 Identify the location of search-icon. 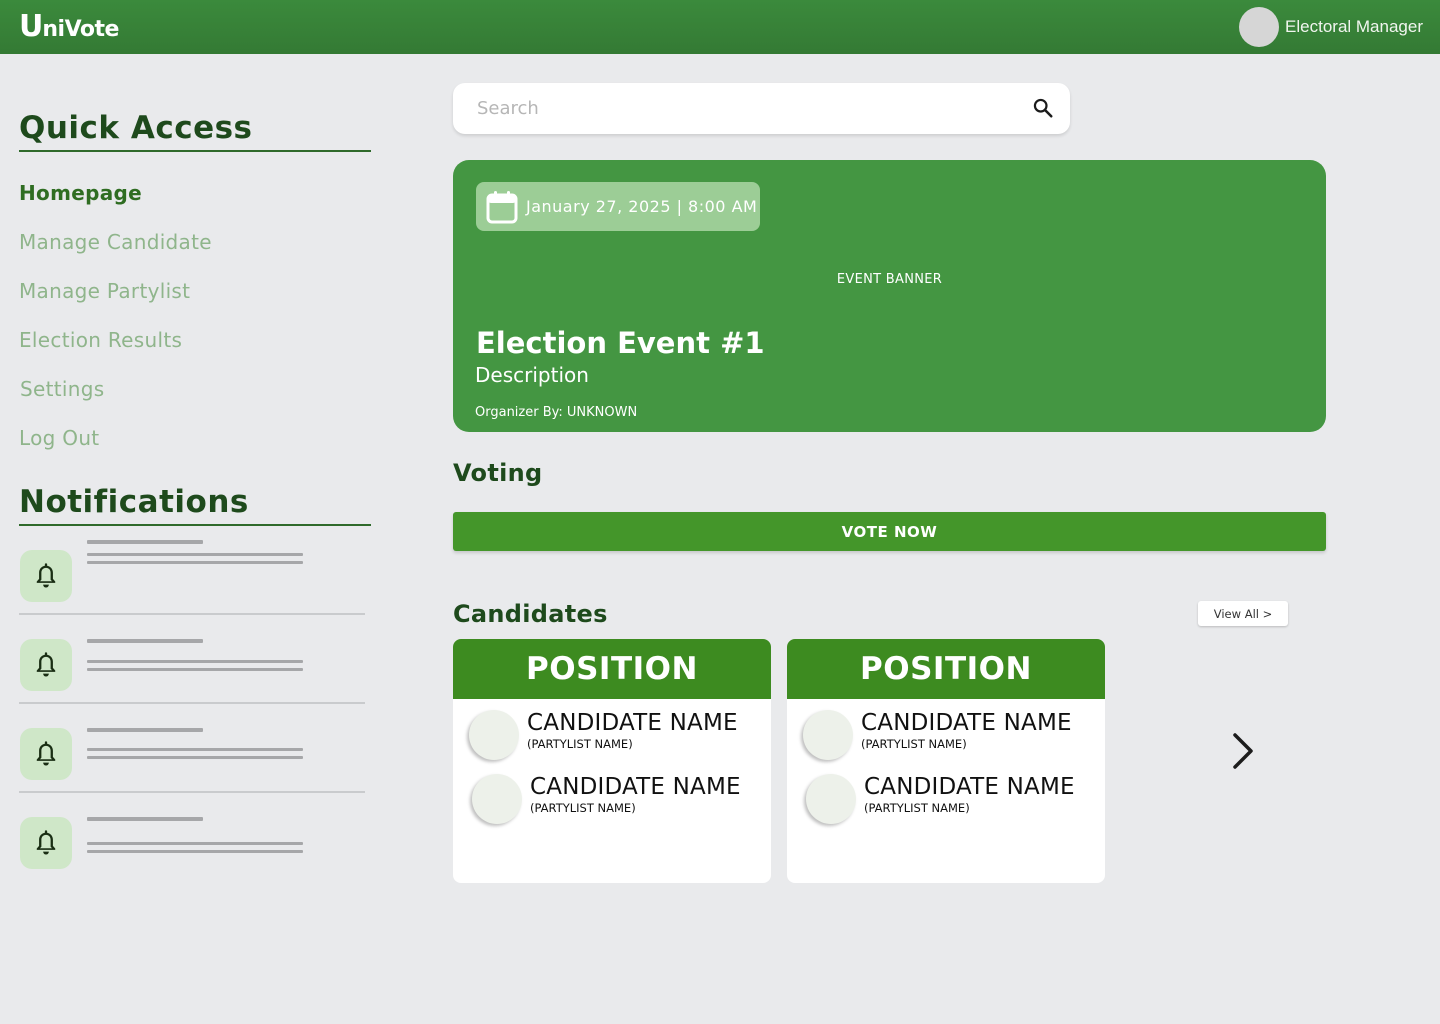
(1043, 108).